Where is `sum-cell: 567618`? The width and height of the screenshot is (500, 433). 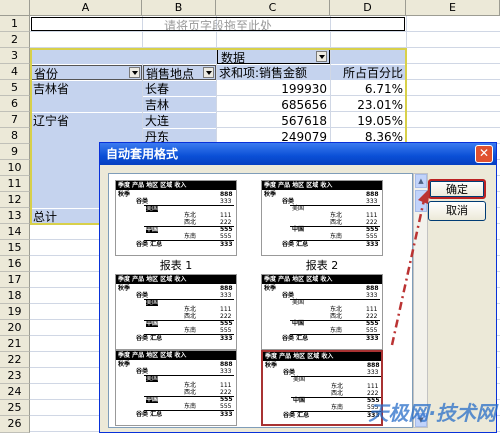
sum-cell: 567618 is located at coordinates (273, 120).